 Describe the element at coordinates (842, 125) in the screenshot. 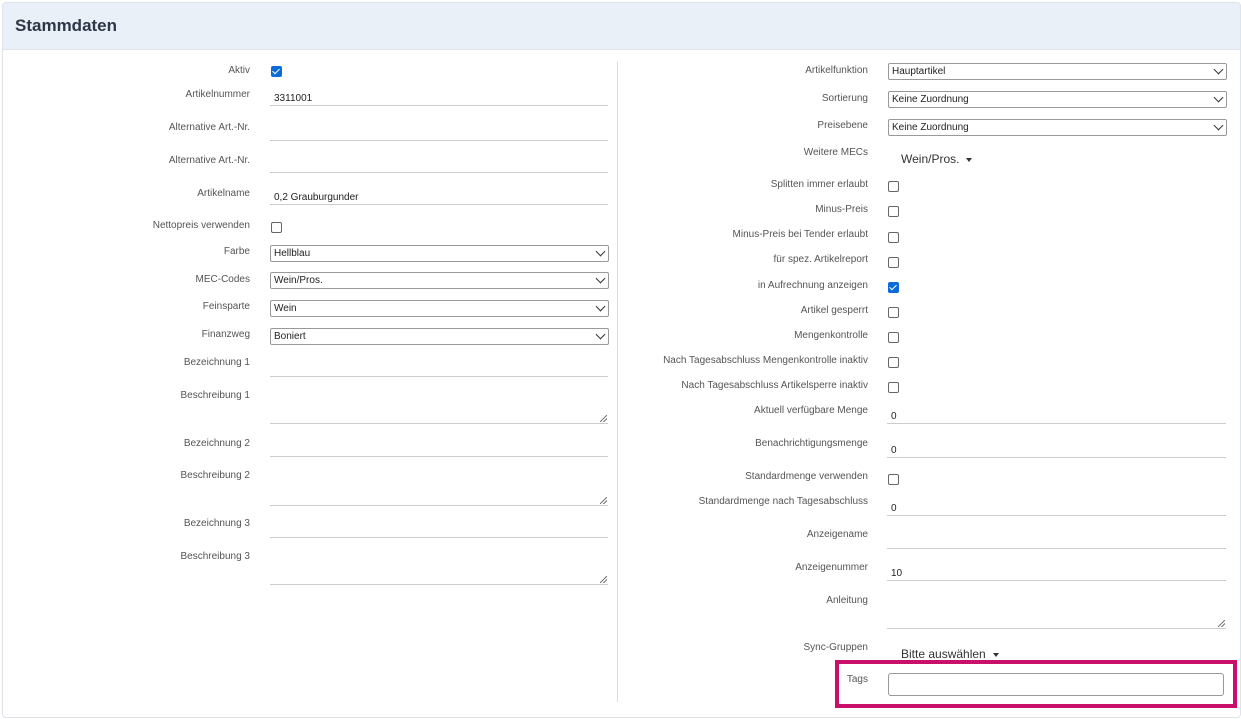

I see `preisebene-label: Preisebene` at that location.